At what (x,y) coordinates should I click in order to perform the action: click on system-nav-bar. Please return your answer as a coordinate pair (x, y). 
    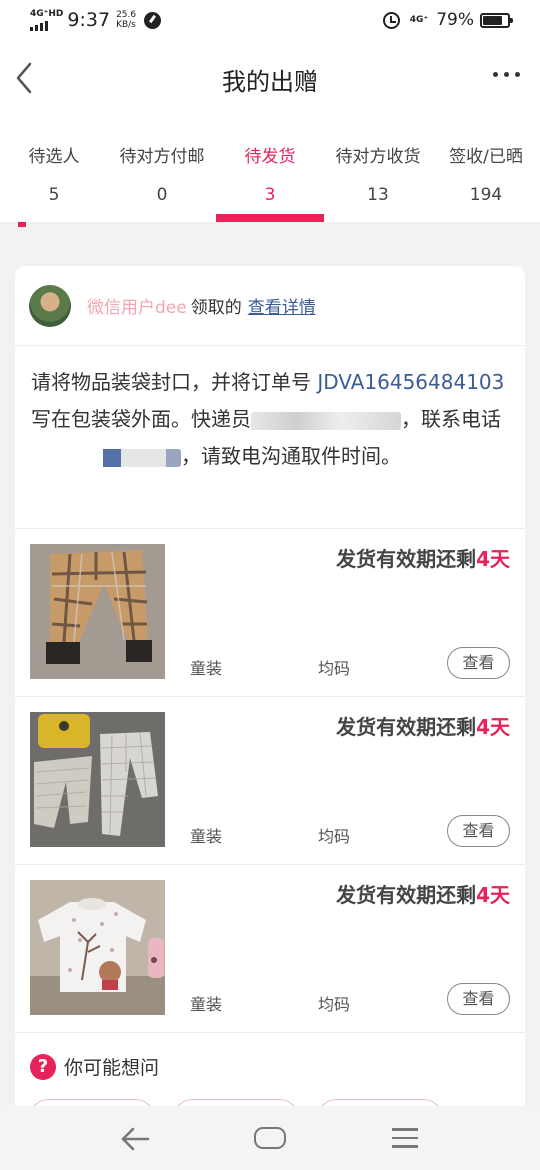
    Looking at the image, I should click on (270, 1138).